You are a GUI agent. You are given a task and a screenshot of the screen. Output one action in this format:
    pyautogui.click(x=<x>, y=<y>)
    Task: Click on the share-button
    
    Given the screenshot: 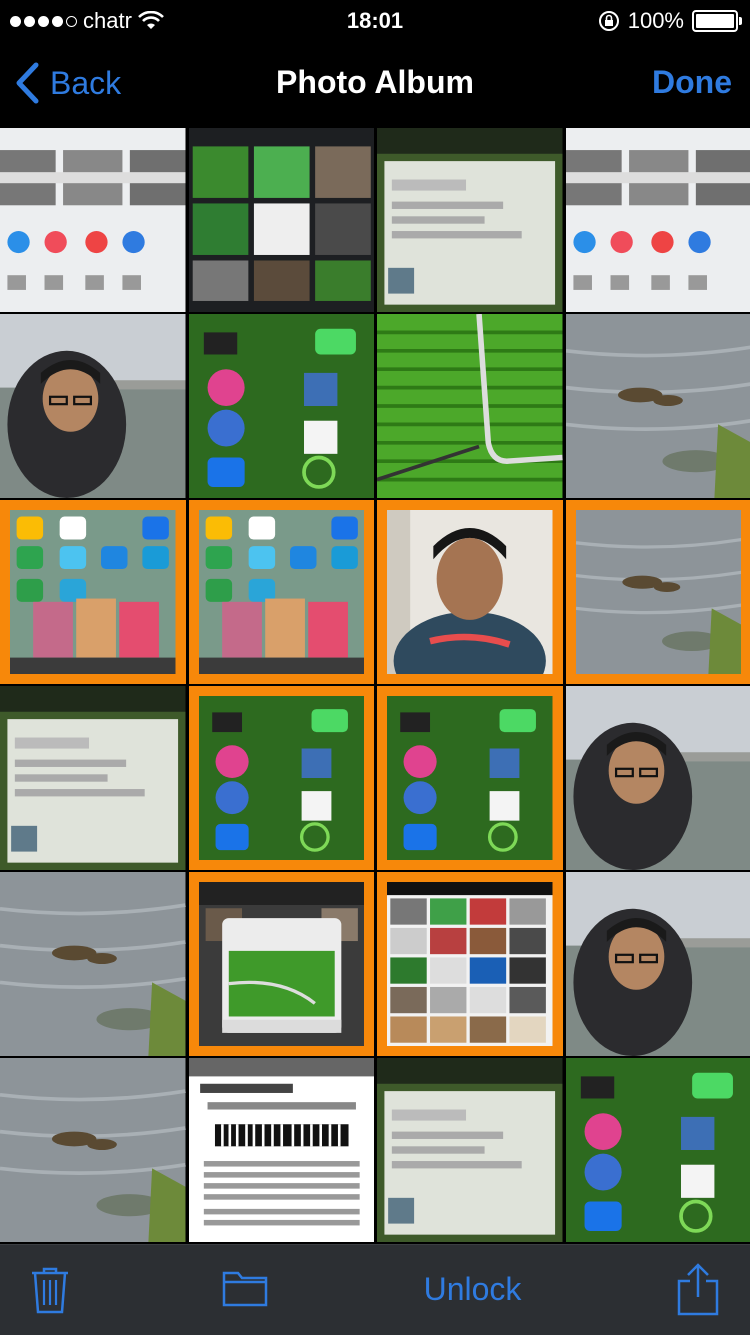 What is the action you would take?
    pyautogui.click(x=698, y=1292)
    